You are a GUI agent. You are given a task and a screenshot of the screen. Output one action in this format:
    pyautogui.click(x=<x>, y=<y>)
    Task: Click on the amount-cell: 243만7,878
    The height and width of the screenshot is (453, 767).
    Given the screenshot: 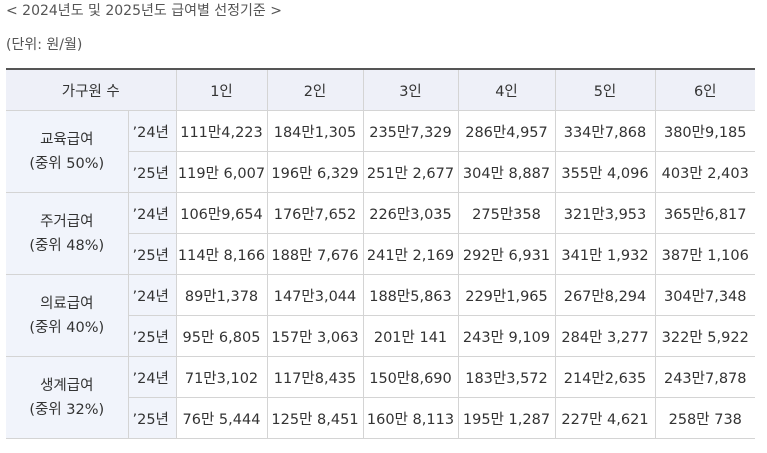 What is the action you would take?
    pyautogui.click(x=704, y=377)
    